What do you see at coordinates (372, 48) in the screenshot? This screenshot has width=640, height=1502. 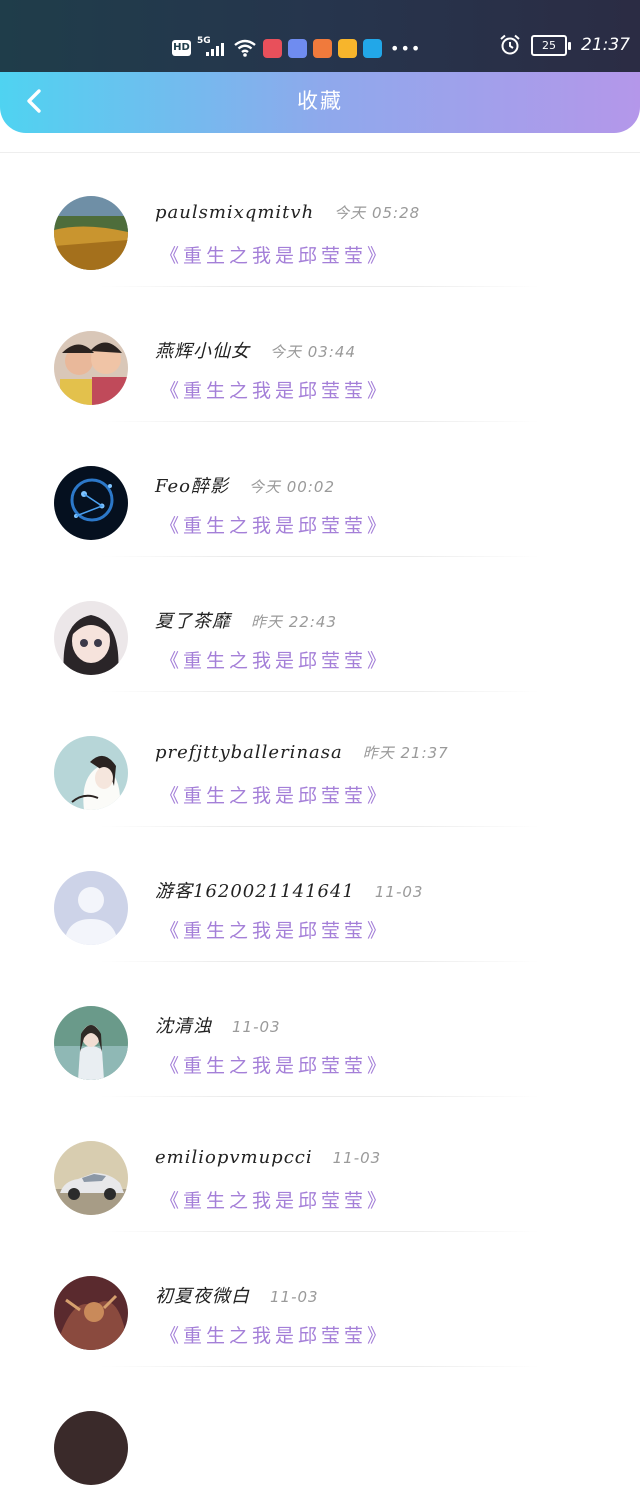 I see `search-app-icon` at bounding box center [372, 48].